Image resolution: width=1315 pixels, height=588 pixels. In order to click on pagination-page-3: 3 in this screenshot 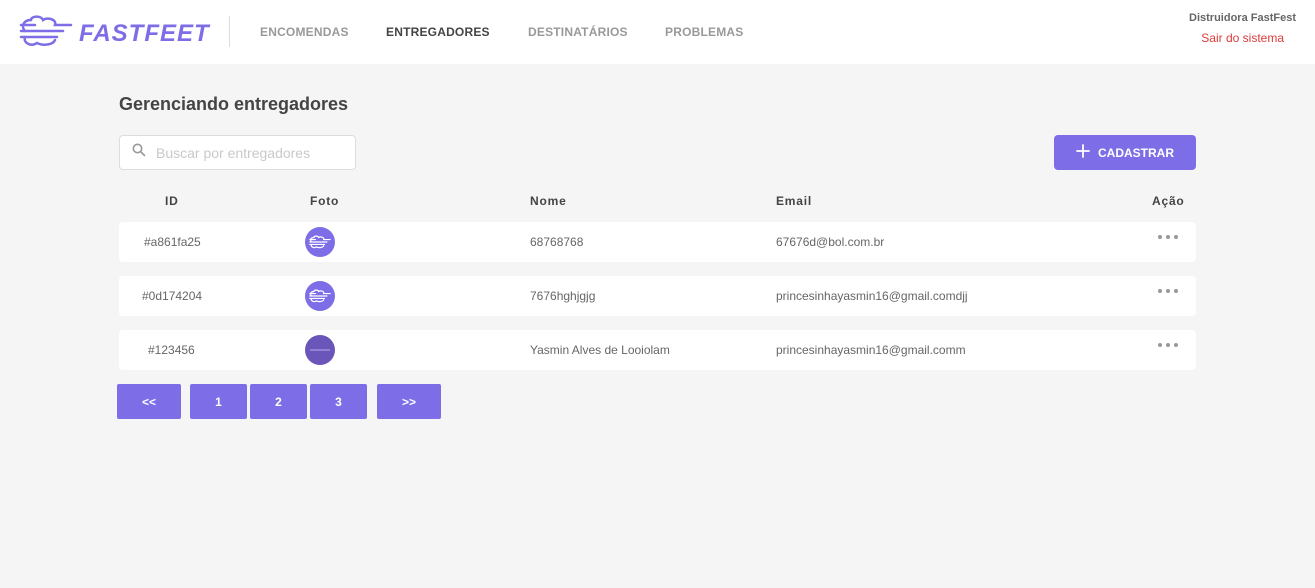, I will do `click(338, 401)`.